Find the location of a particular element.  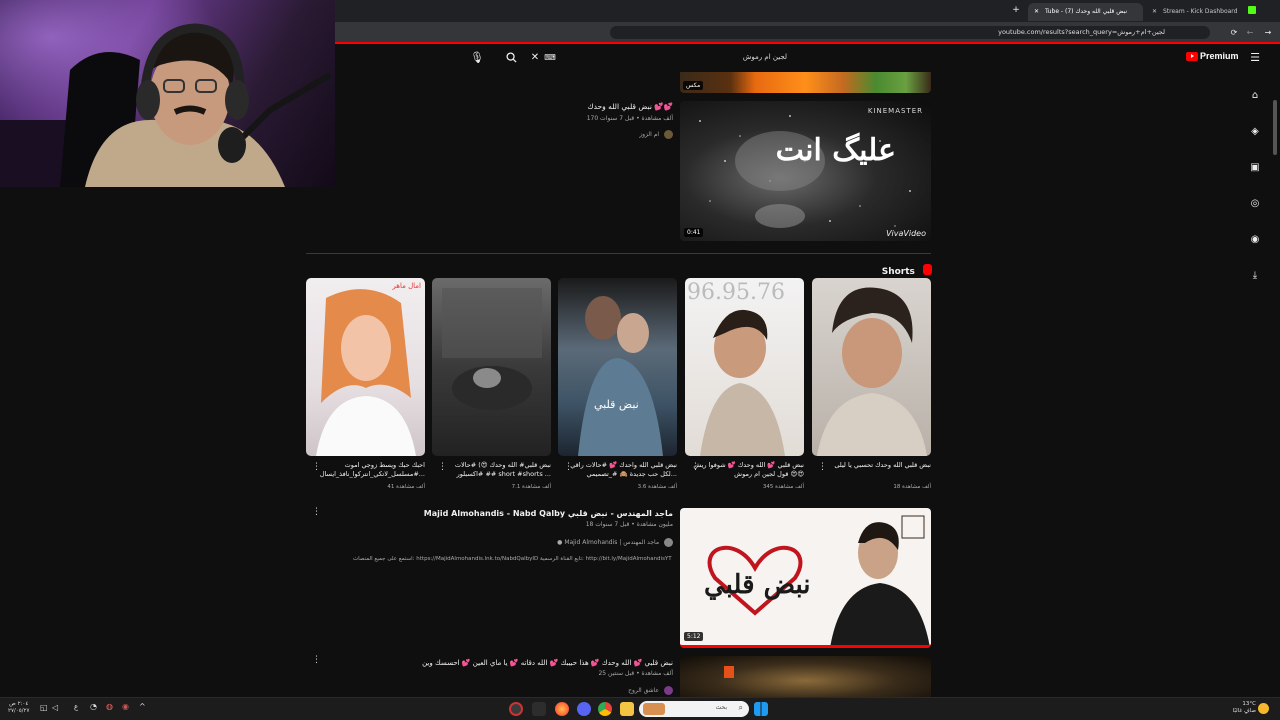

forward-icon: → is located at coordinates (1268, 32).